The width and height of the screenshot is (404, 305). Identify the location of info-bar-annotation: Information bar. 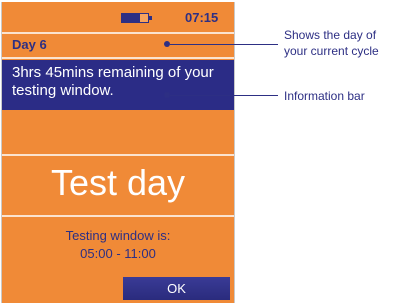
(324, 96).